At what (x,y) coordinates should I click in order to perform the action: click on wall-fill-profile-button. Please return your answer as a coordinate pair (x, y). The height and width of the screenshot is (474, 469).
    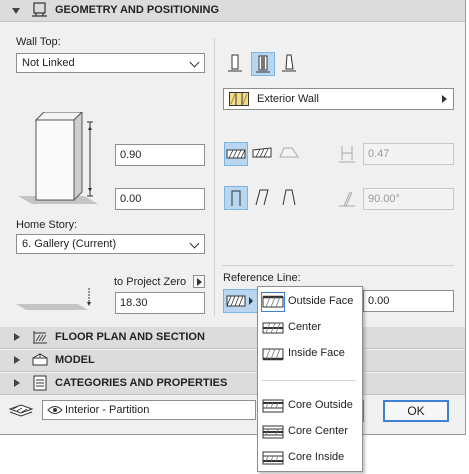
    Looking at the image, I should click on (290, 154).